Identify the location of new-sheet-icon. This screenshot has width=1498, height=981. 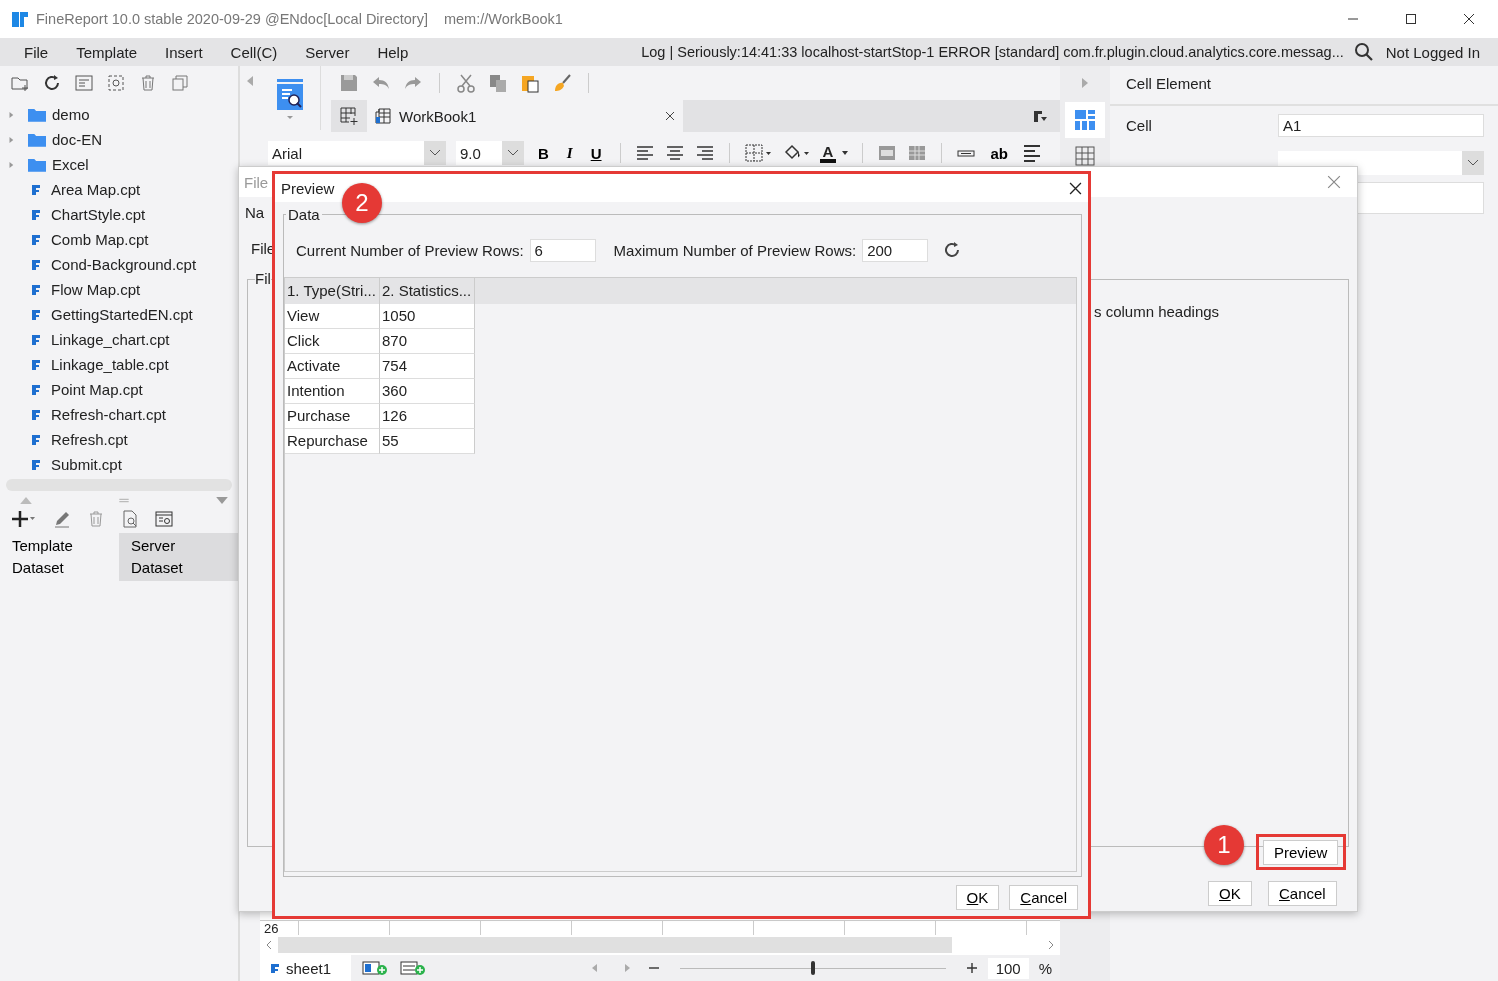
(349, 116).